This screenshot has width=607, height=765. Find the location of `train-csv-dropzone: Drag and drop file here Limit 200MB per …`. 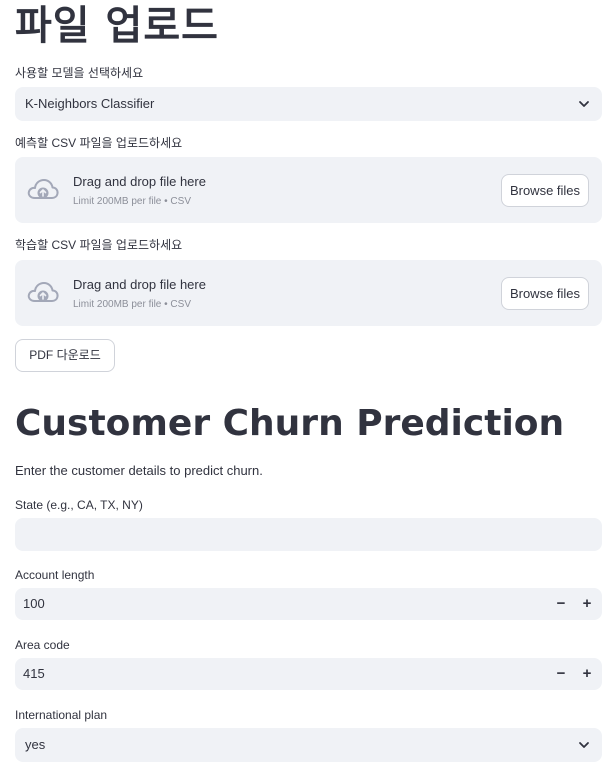

train-csv-dropzone: Drag and drop file here Limit 200MB per … is located at coordinates (308, 293).